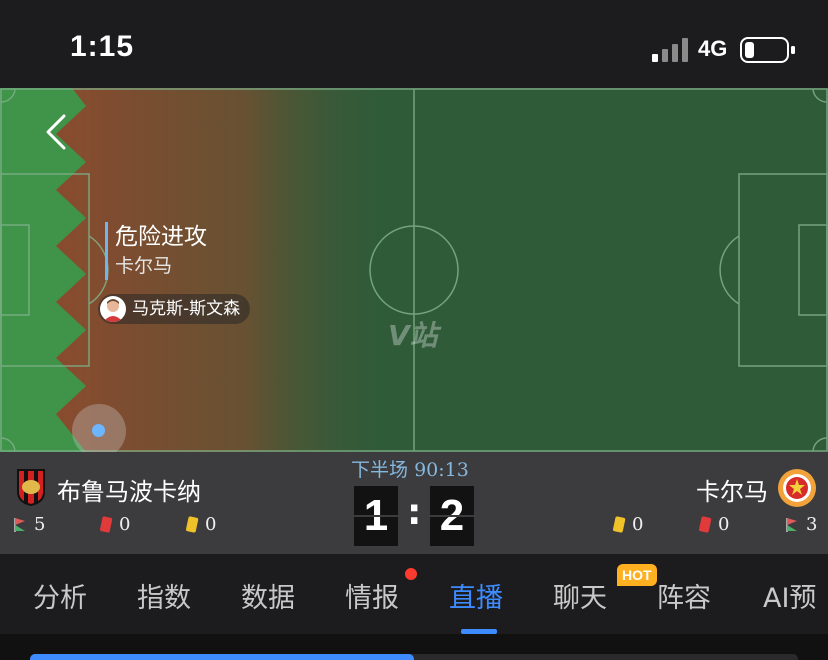 The image size is (828, 660). What do you see at coordinates (441, 470) in the screenshot?
I see `match-clock: 90:13` at bounding box center [441, 470].